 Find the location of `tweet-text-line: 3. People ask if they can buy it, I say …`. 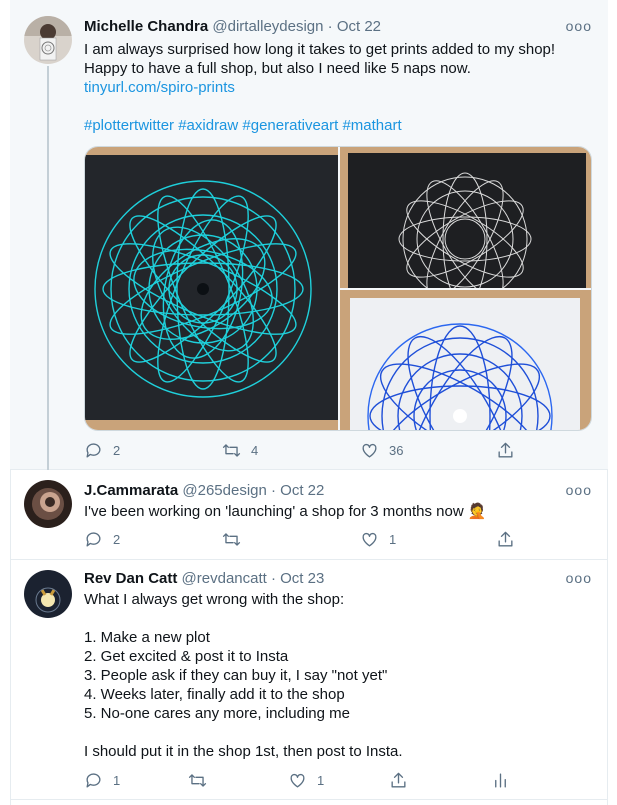

tweet-text-line: 3. People ask if they can buy it, I say … is located at coordinates (236, 675).